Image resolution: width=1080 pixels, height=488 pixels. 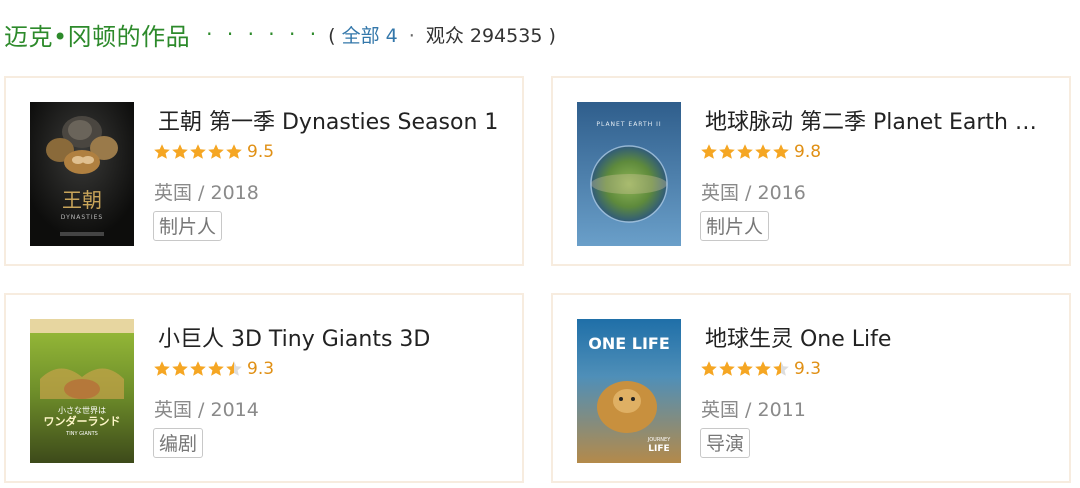 I want to click on all-works-link: 全部 4, so click(x=370, y=36).